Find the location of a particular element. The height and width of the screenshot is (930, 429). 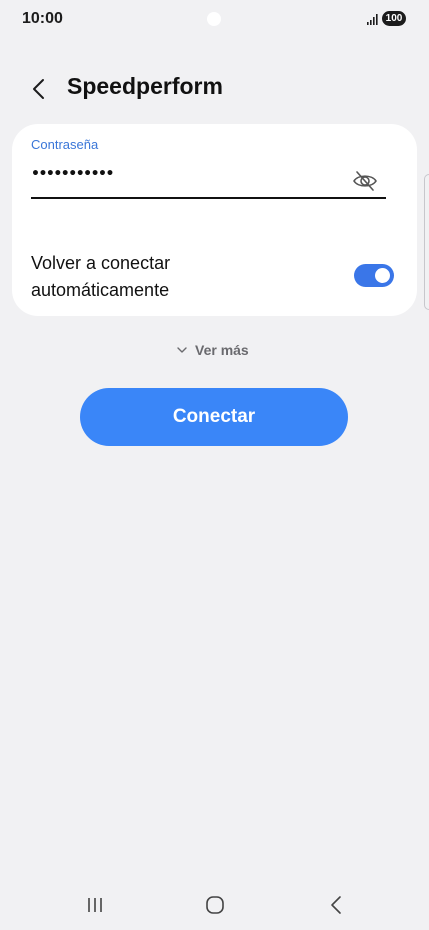

back-button is located at coordinates (39, 89).